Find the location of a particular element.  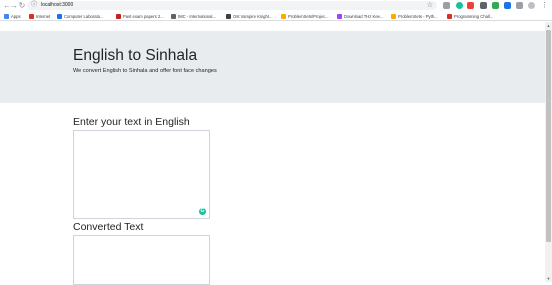

scroll-up-arrow-icon: ▲ is located at coordinates (548, 25).